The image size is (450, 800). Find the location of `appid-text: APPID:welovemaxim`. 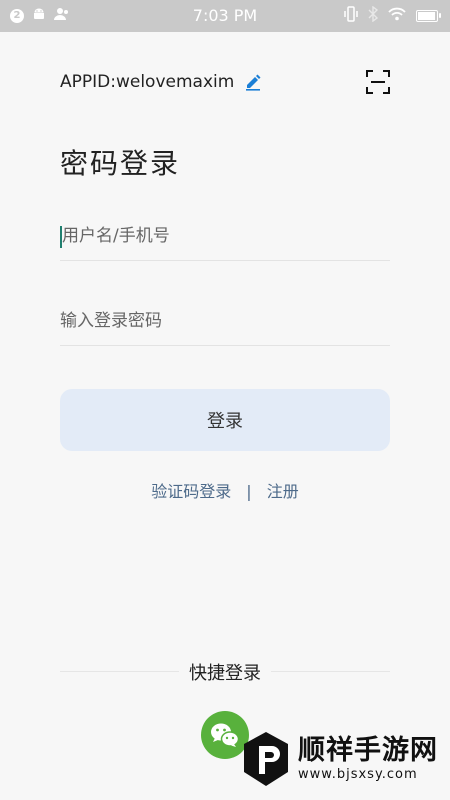

appid-text: APPID:welovemaxim is located at coordinates (147, 82).